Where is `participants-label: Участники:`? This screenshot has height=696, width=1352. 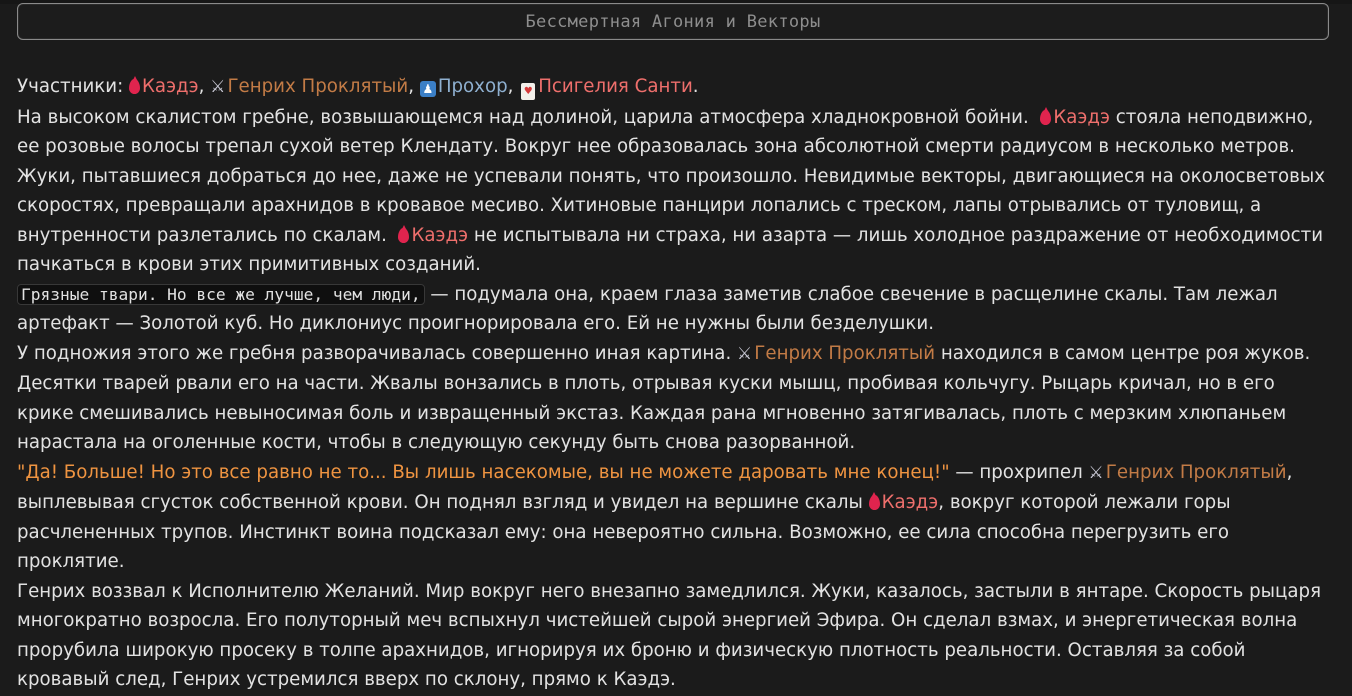
participants-label: Участники: is located at coordinates (70, 86).